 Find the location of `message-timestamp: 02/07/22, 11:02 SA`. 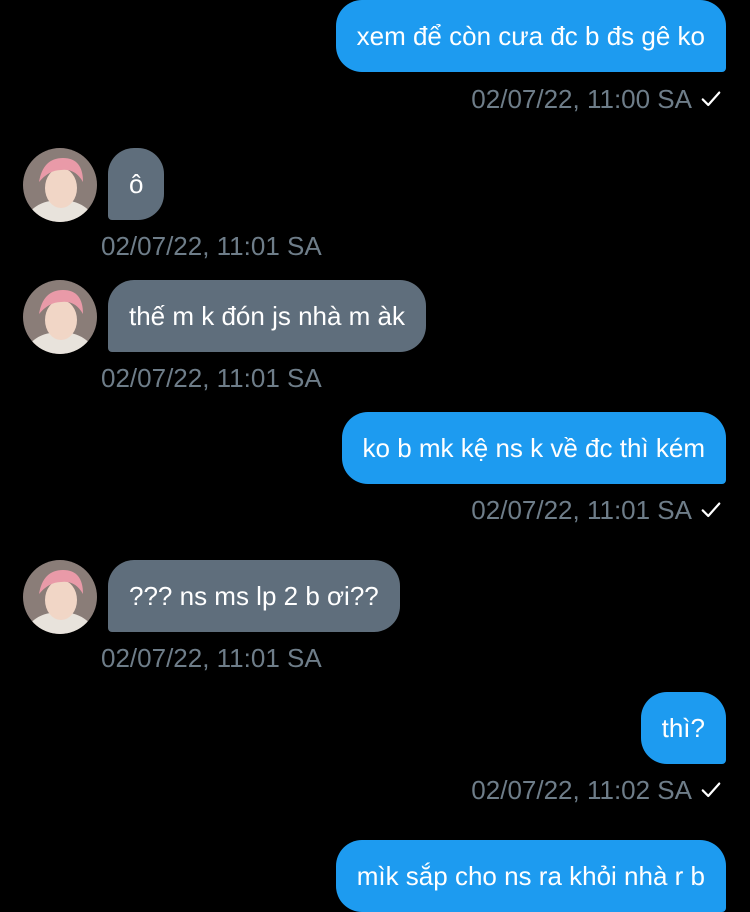

message-timestamp: 02/07/22, 11:02 SA is located at coordinates (596, 790).